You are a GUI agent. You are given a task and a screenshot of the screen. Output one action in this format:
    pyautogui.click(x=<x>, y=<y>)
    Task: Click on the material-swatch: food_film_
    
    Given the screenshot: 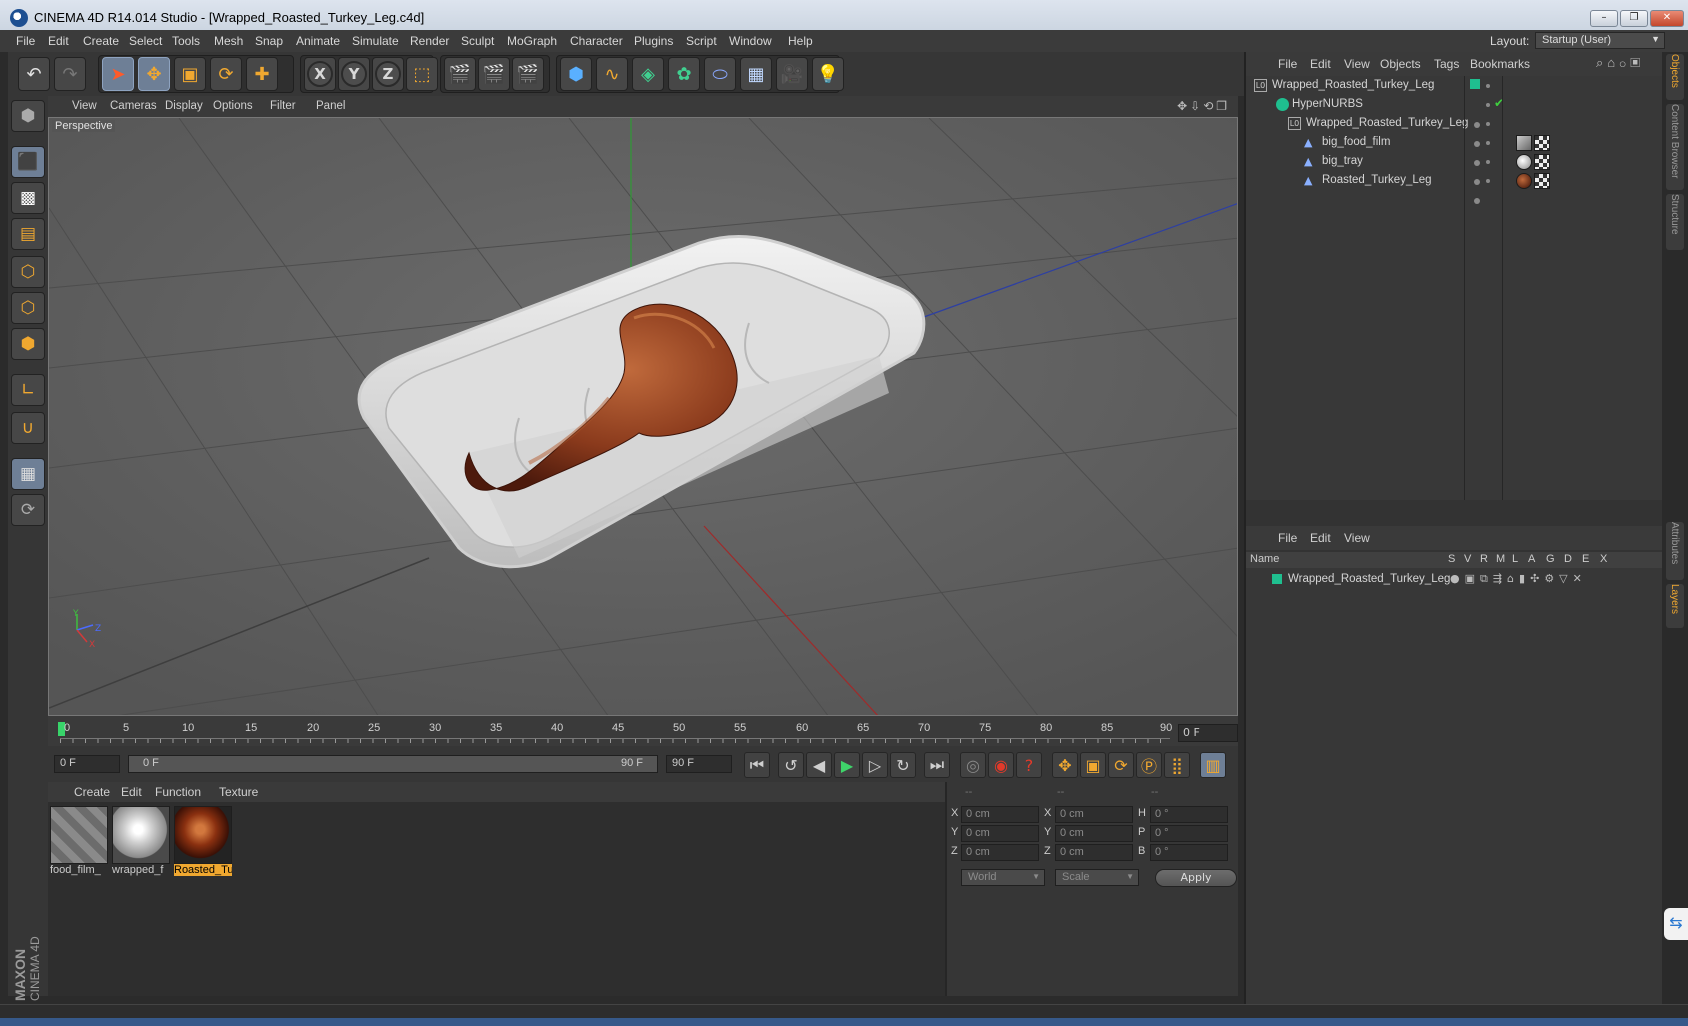 What is the action you would take?
    pyautogui.click(x=79, y=841)
    